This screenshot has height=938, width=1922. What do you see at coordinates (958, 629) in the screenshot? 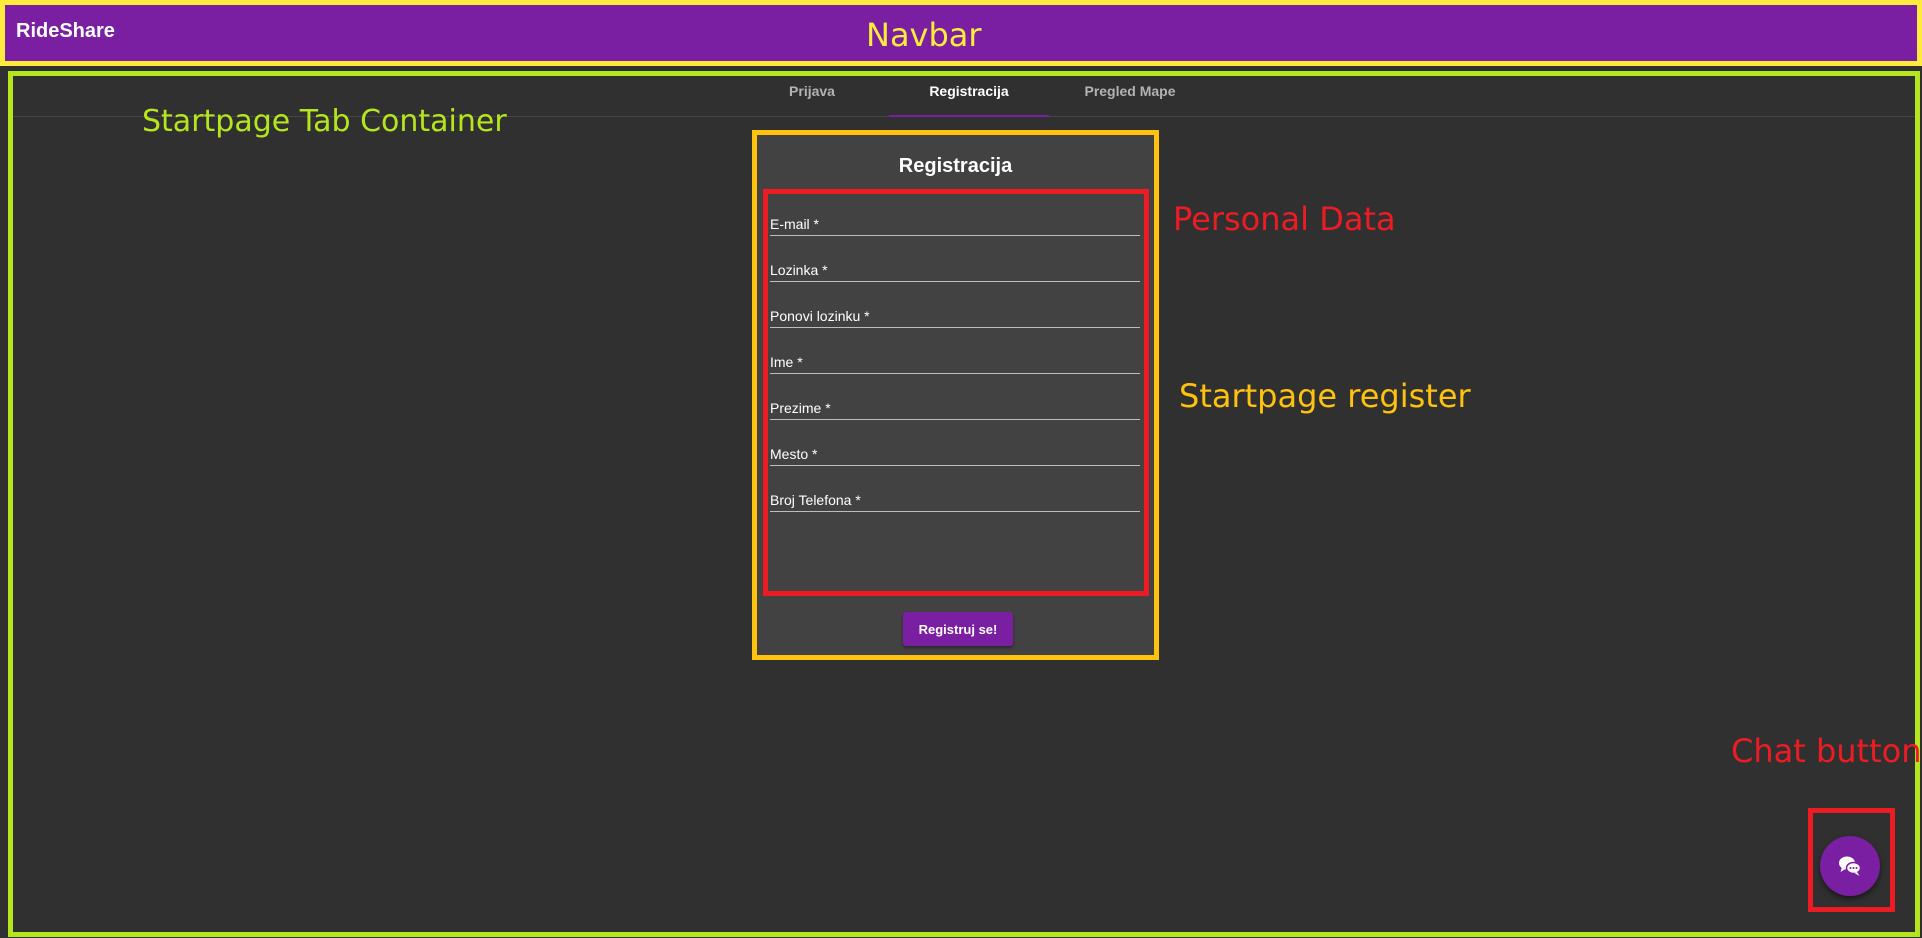
I see `register-submit-button: Registruj se!` at bounding box center [958, 629].